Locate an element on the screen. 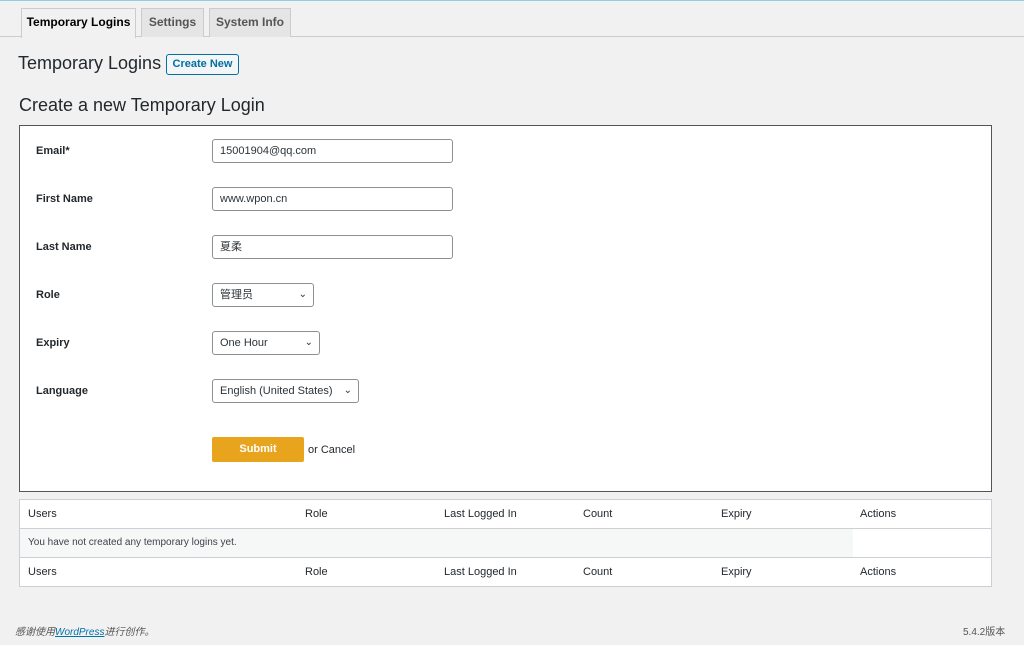  page-title: Temporary Logins is located at coordinates (90, 63).